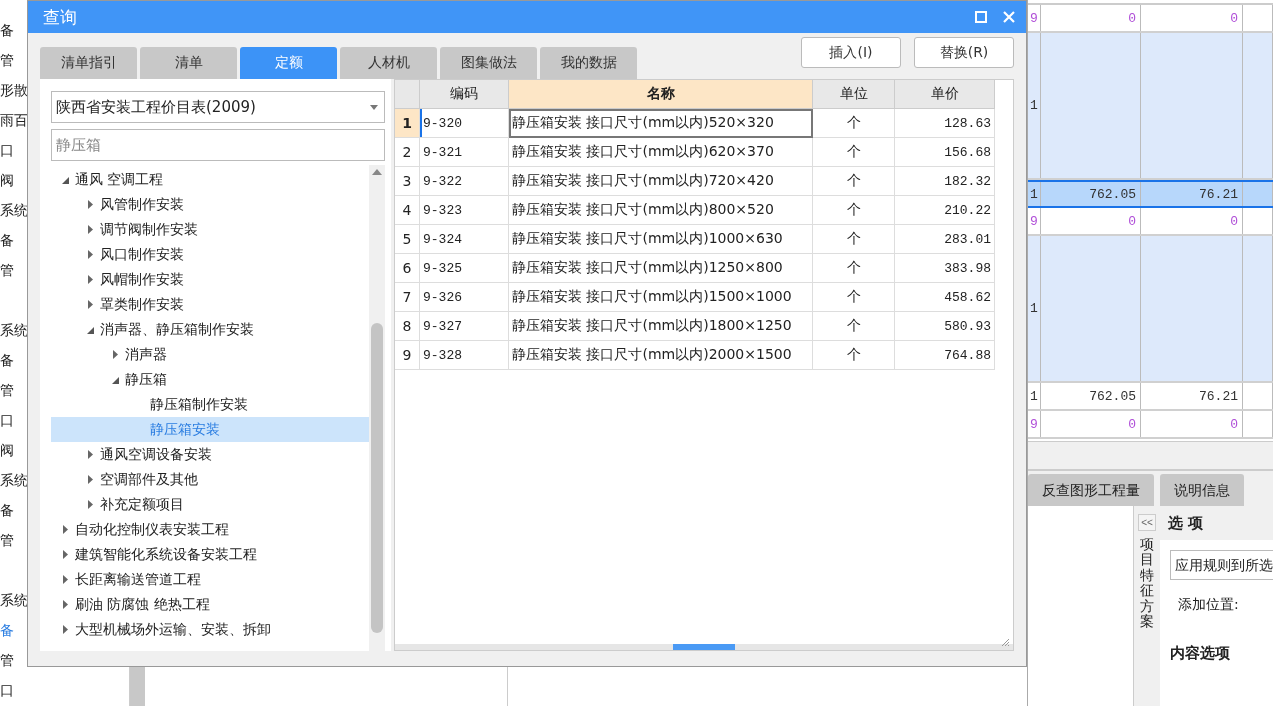  I want to click on side-label: 形散, so click(14, 90).